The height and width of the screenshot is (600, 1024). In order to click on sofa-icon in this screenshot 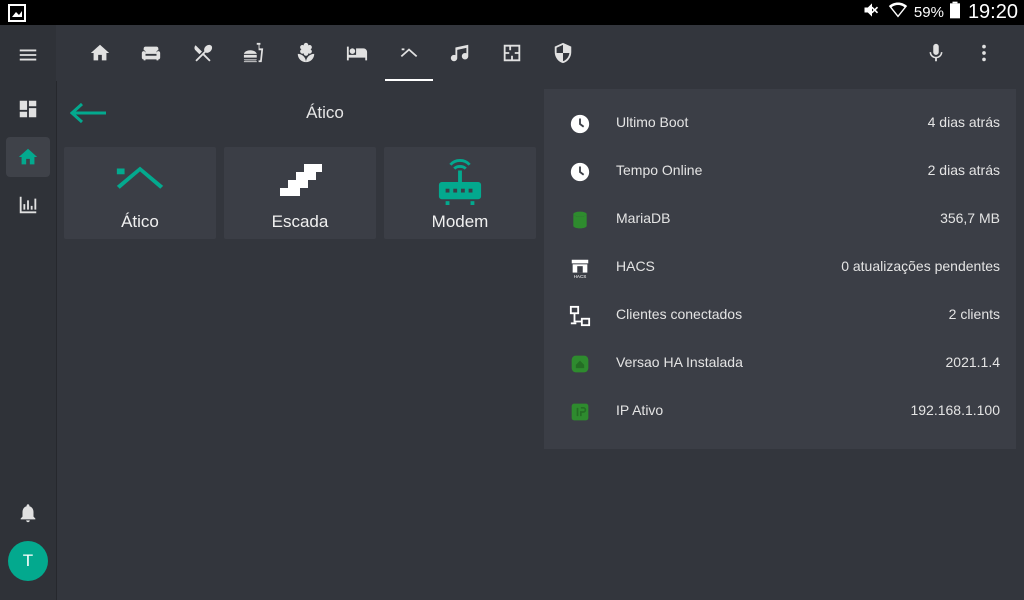, I will do `click(151, 53)`.